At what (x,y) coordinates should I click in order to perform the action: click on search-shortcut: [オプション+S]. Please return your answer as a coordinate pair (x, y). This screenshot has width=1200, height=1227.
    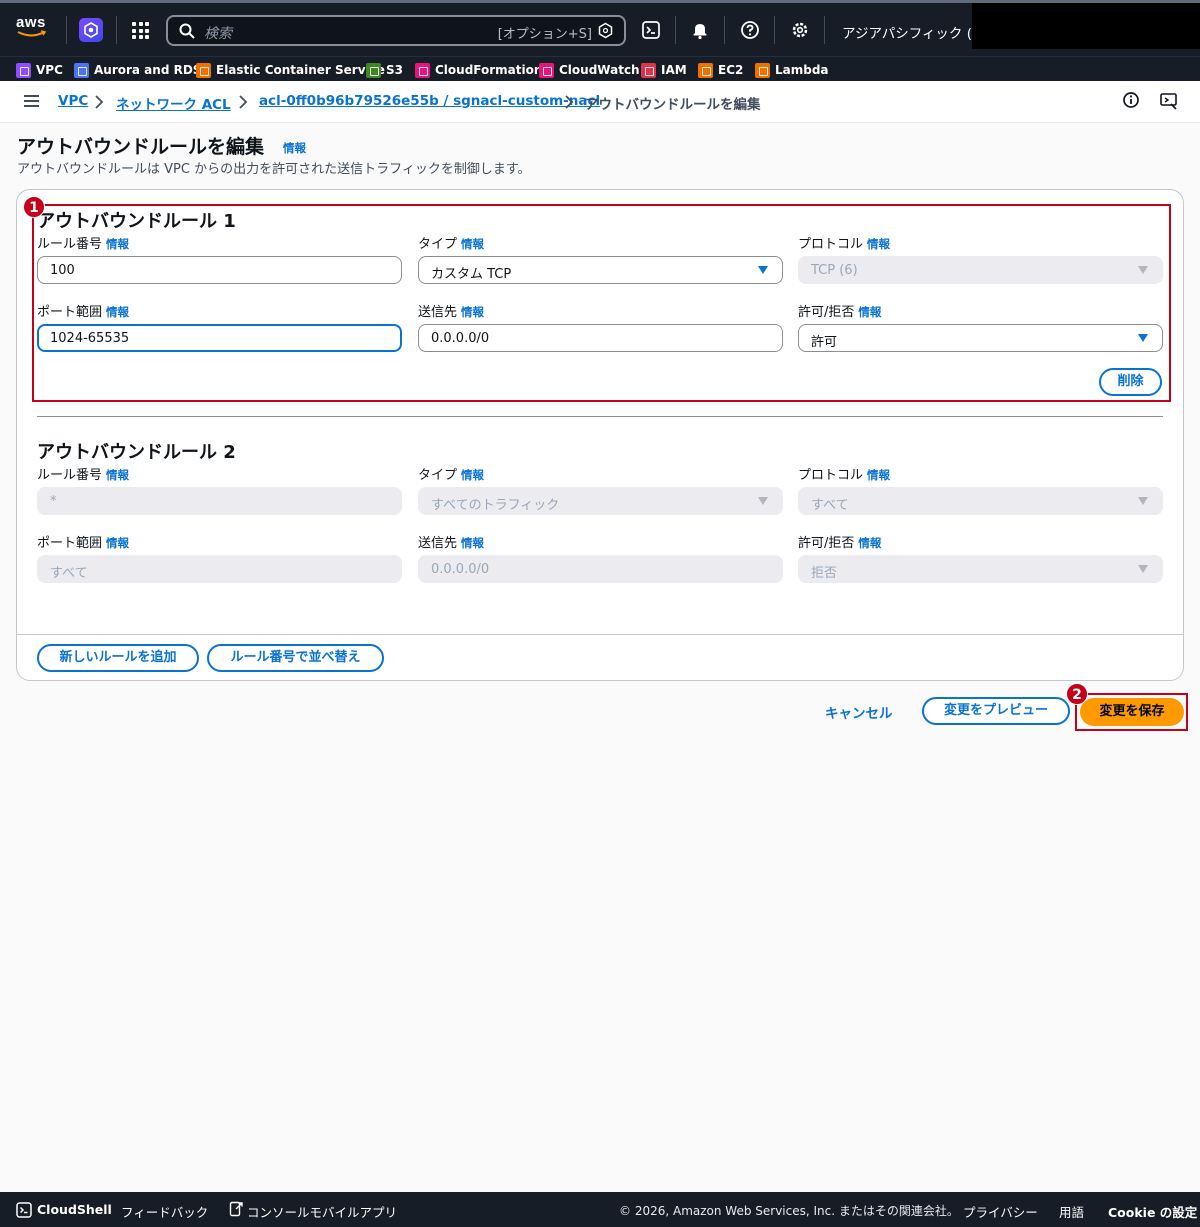
    Looking at the image, I should click on (544, 34).